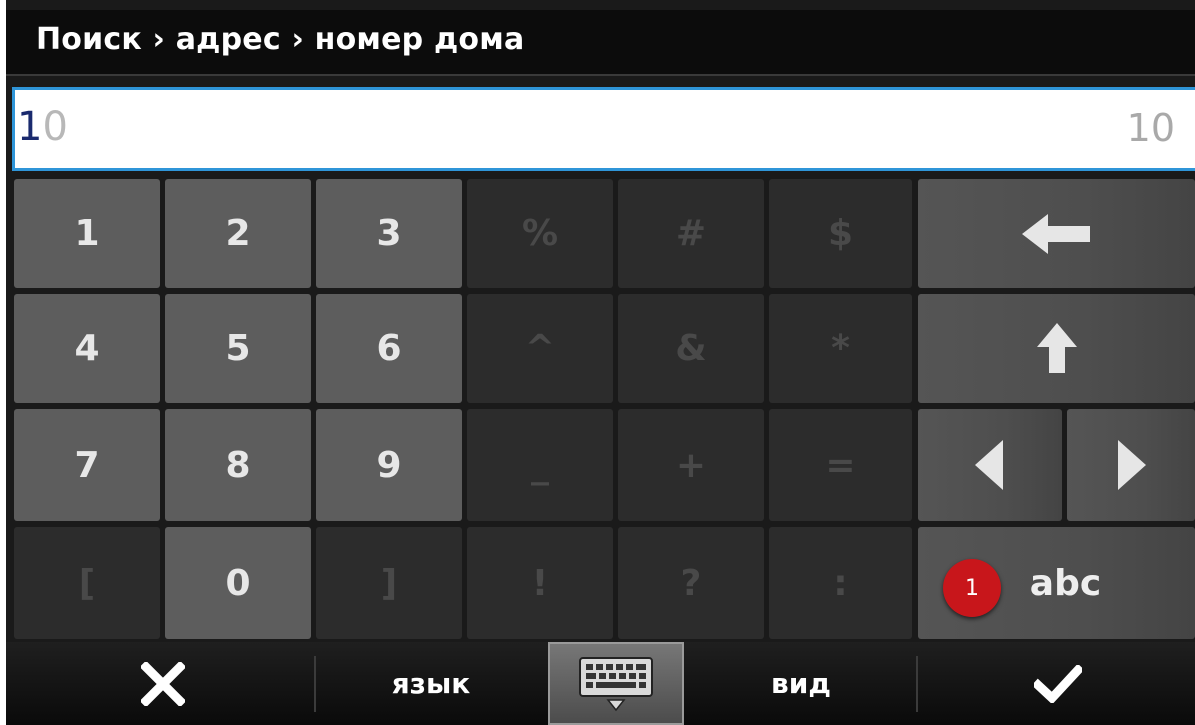 This screenshot has height=725, width=1195. I want to click on key-label: 7, so click(87, 465).